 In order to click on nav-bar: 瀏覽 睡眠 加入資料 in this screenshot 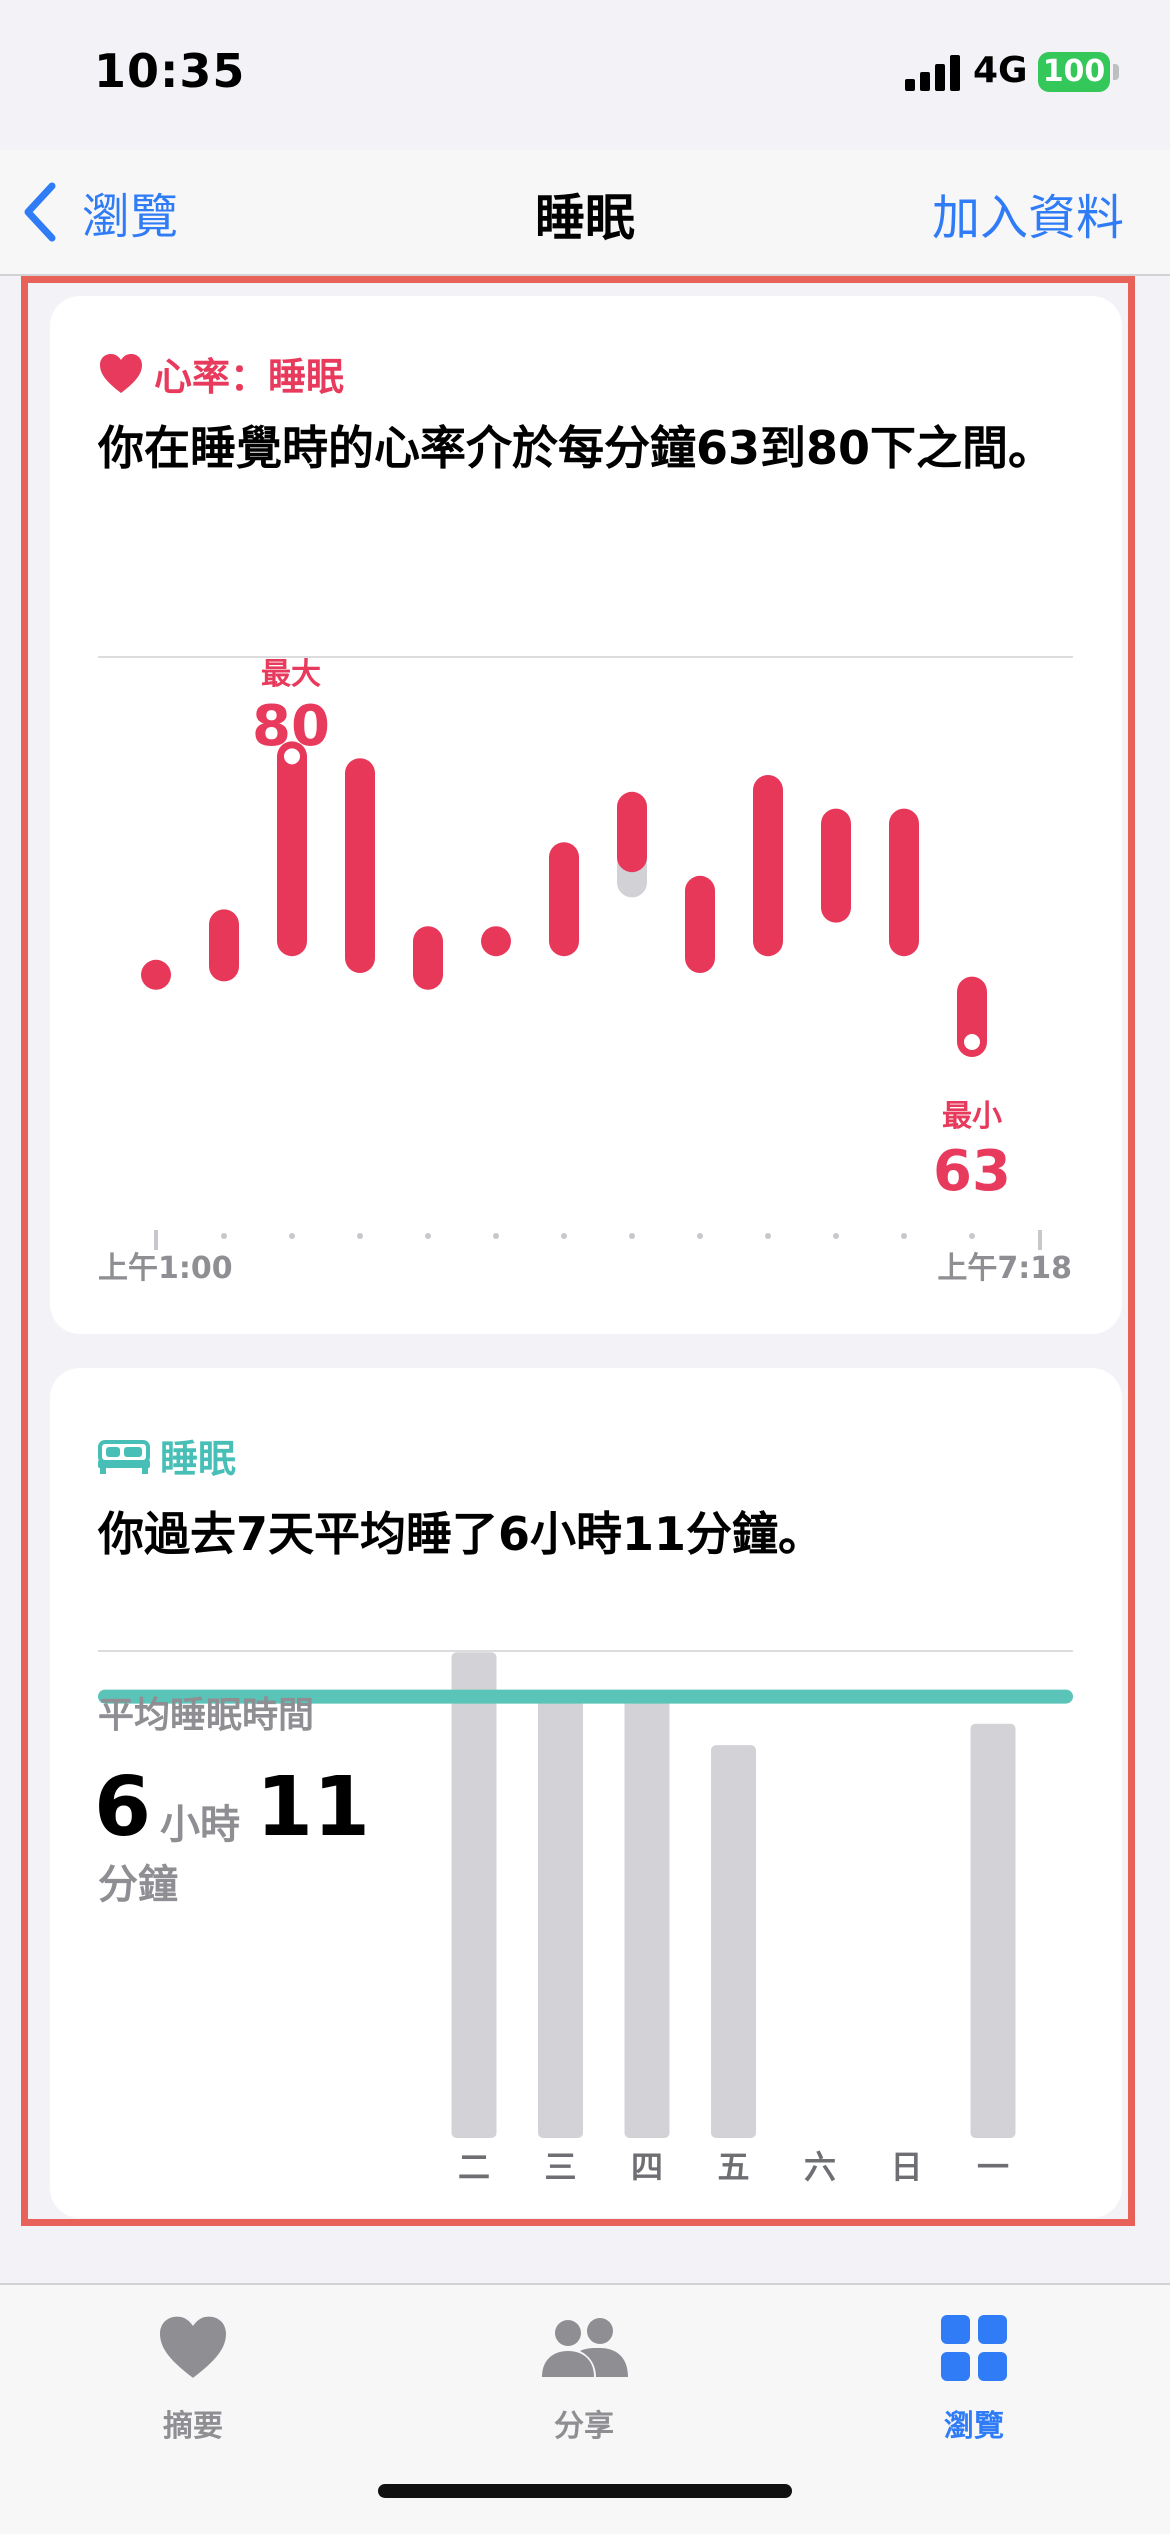, I will do `click(585, 213)`.